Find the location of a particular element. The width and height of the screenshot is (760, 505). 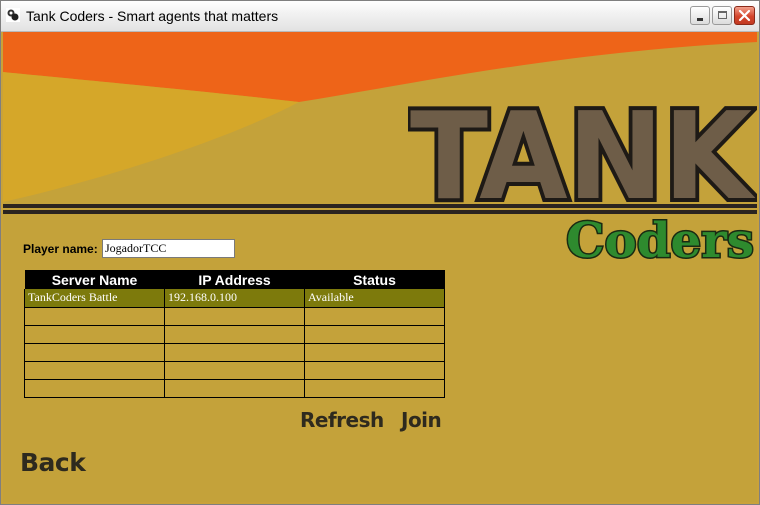

close-icon is located at coordinates (744, 15).